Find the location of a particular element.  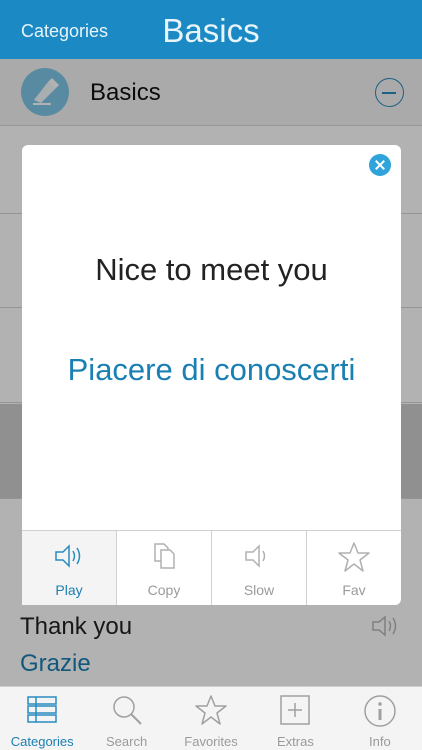

play-button: Play is located at coordinates (69, 568).